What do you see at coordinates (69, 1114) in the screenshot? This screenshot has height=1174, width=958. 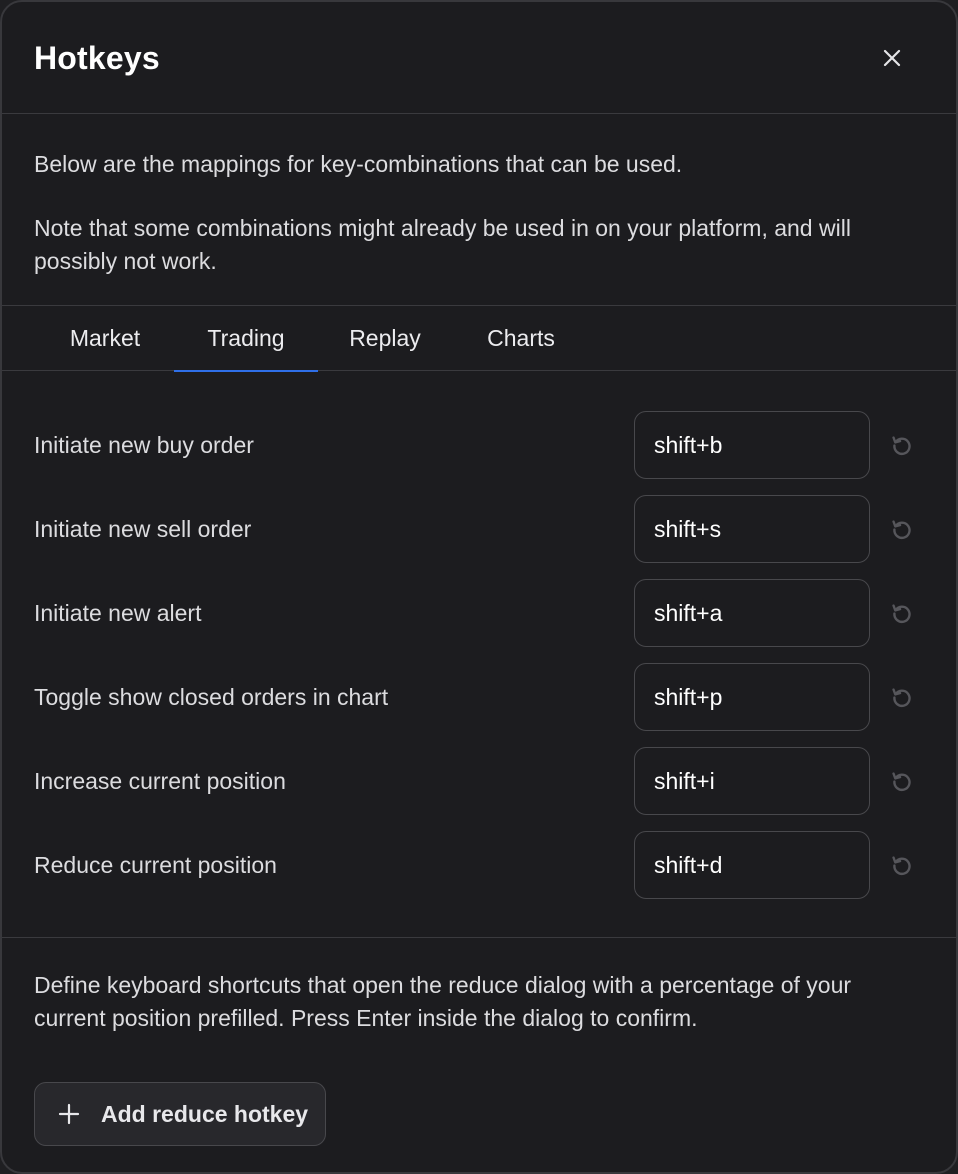 I see `plus-icon` at bounding box center [69, 1114].